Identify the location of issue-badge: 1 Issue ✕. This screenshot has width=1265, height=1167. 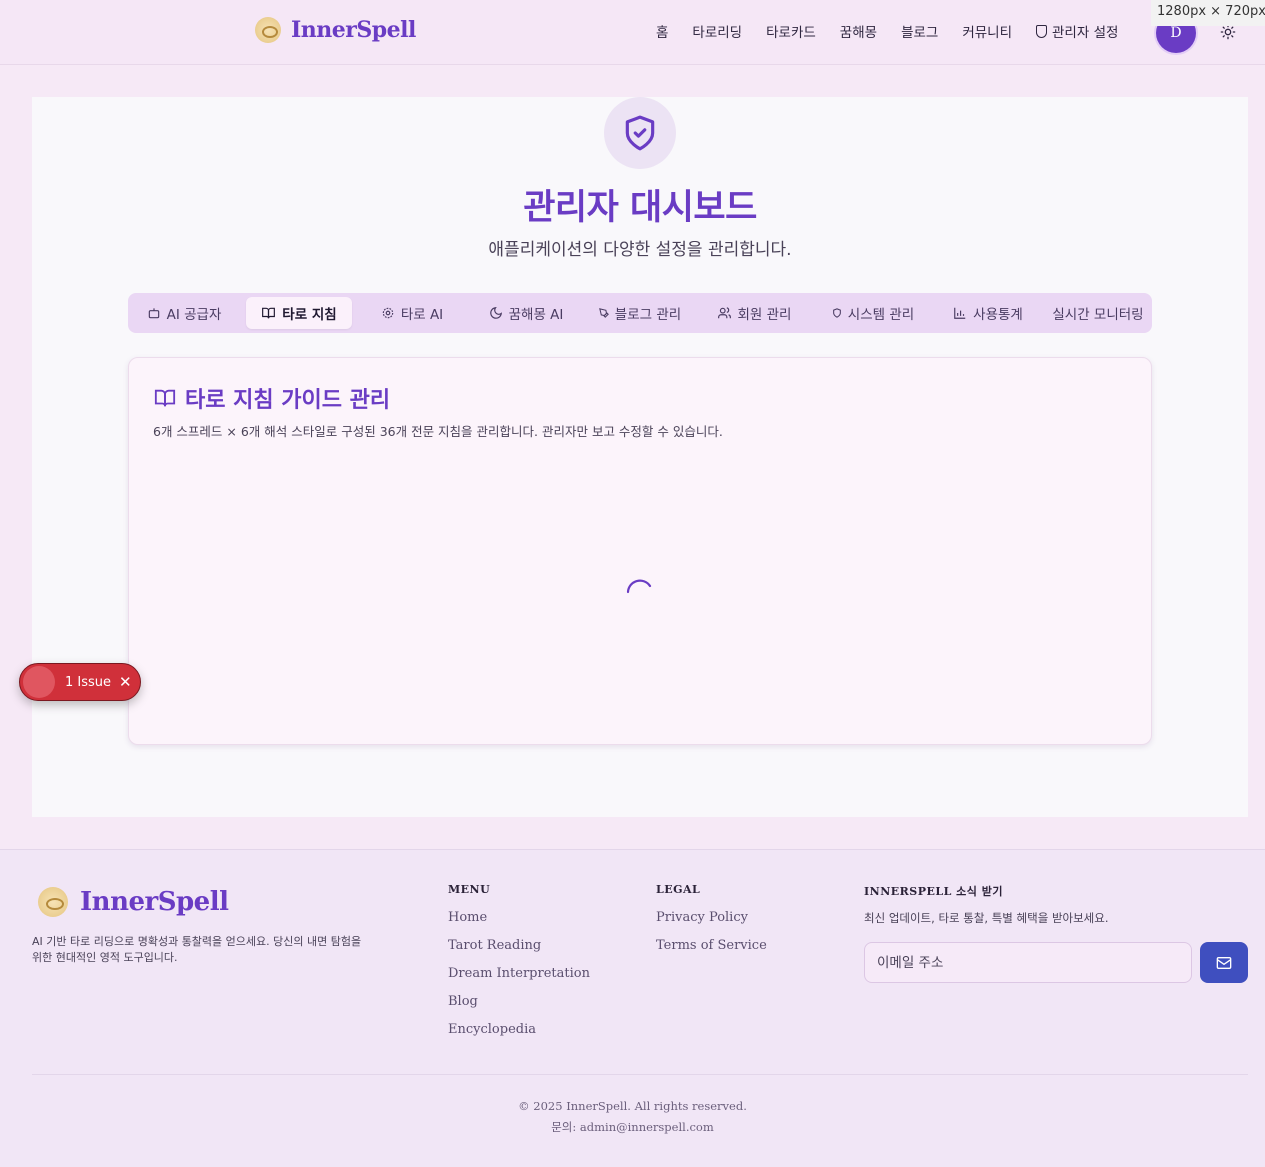
(80, 682).